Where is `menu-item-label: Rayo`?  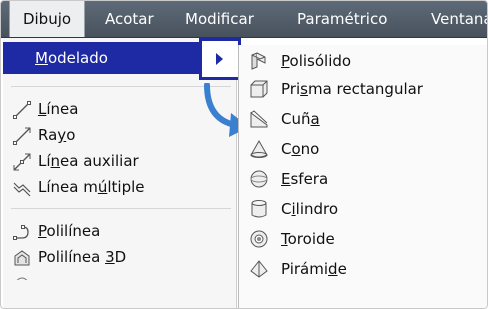 menu-item-label: Rayo is located at coordinates (57, 135).